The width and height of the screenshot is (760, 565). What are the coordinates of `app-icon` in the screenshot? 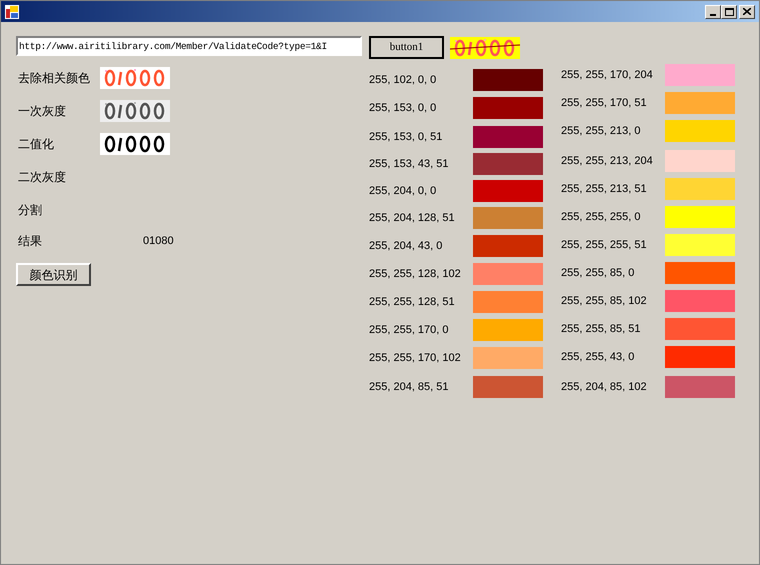 It's located at (12, 11).